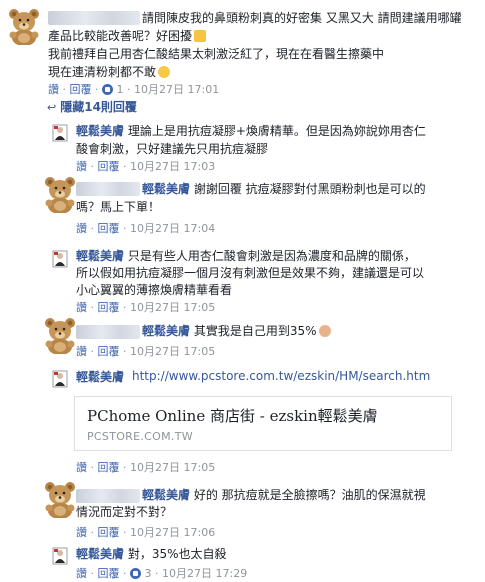  I want to click on reply-text-line-2: 酸會刺激，只好建議先只用抗痘凝膠, so click(172, 149).